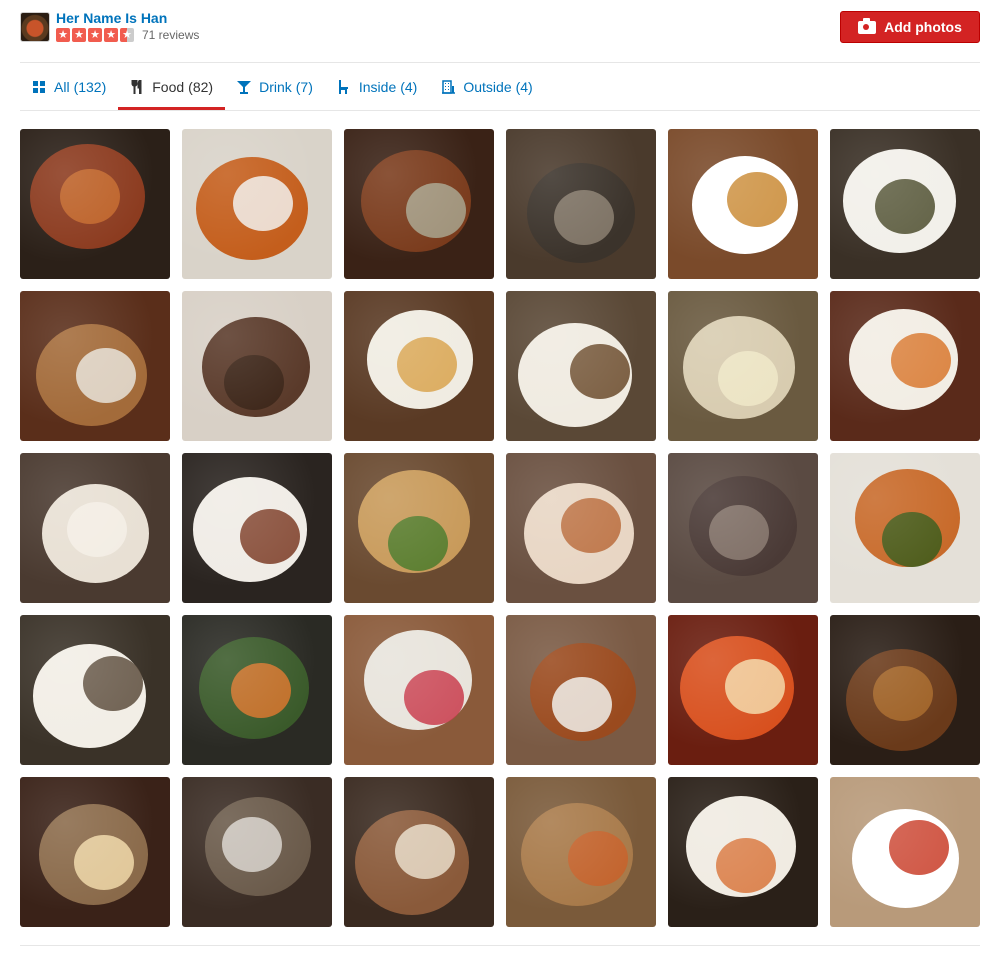 Image resolution: width=1003 pixels, height=954 pixels. I want to click on grid-icon, so click(39, 87).